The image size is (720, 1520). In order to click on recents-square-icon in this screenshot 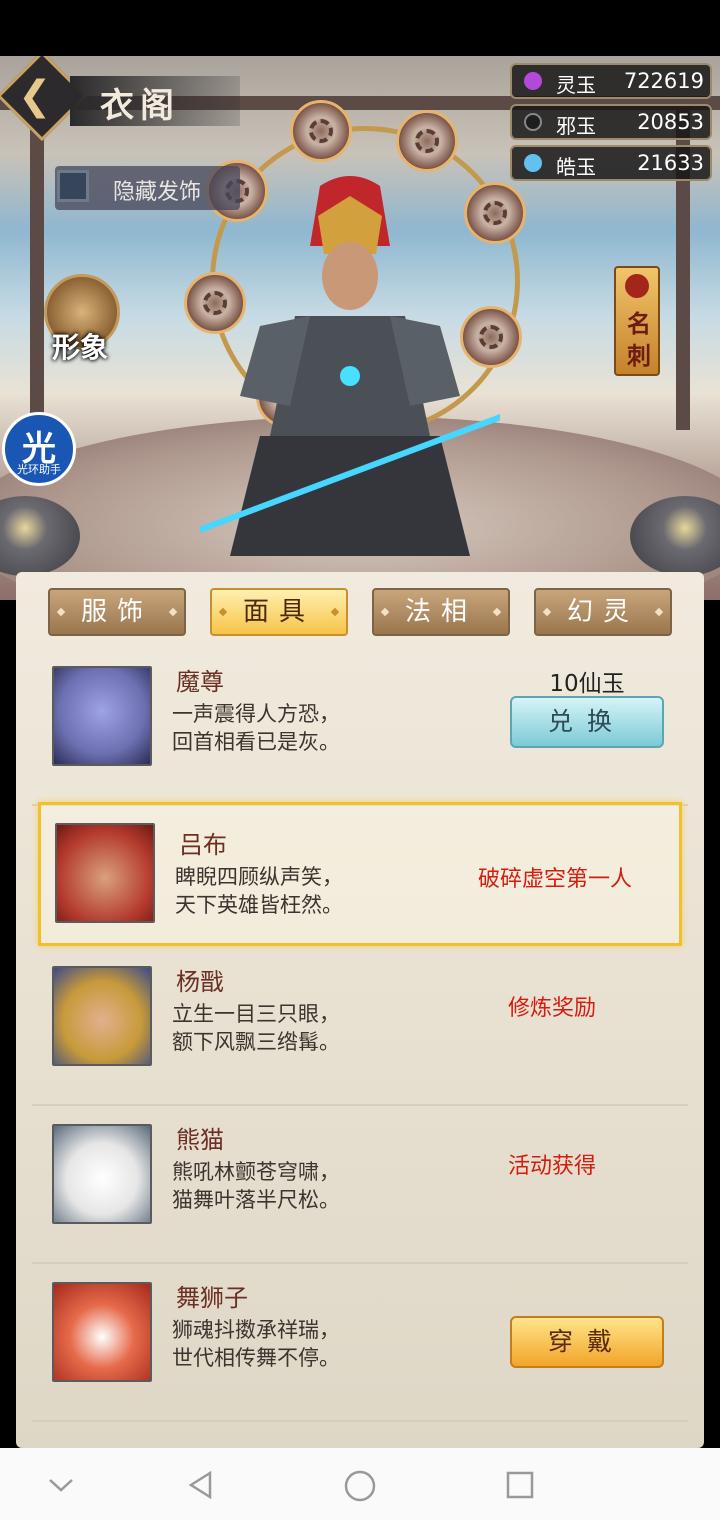, I will do `click(520, 1485)`.